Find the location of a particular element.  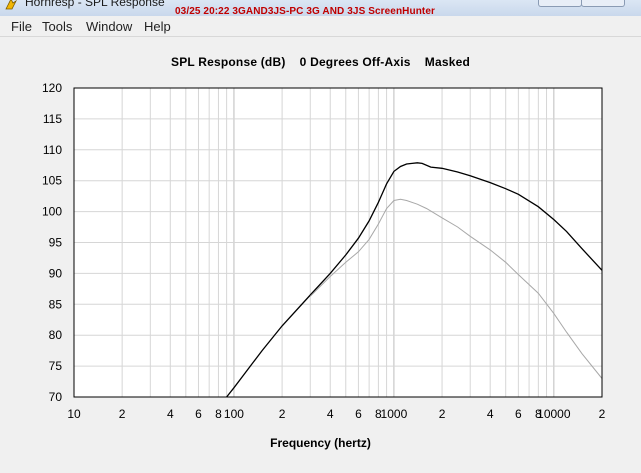

menu-window: Window is located at coordinates (109, 26).